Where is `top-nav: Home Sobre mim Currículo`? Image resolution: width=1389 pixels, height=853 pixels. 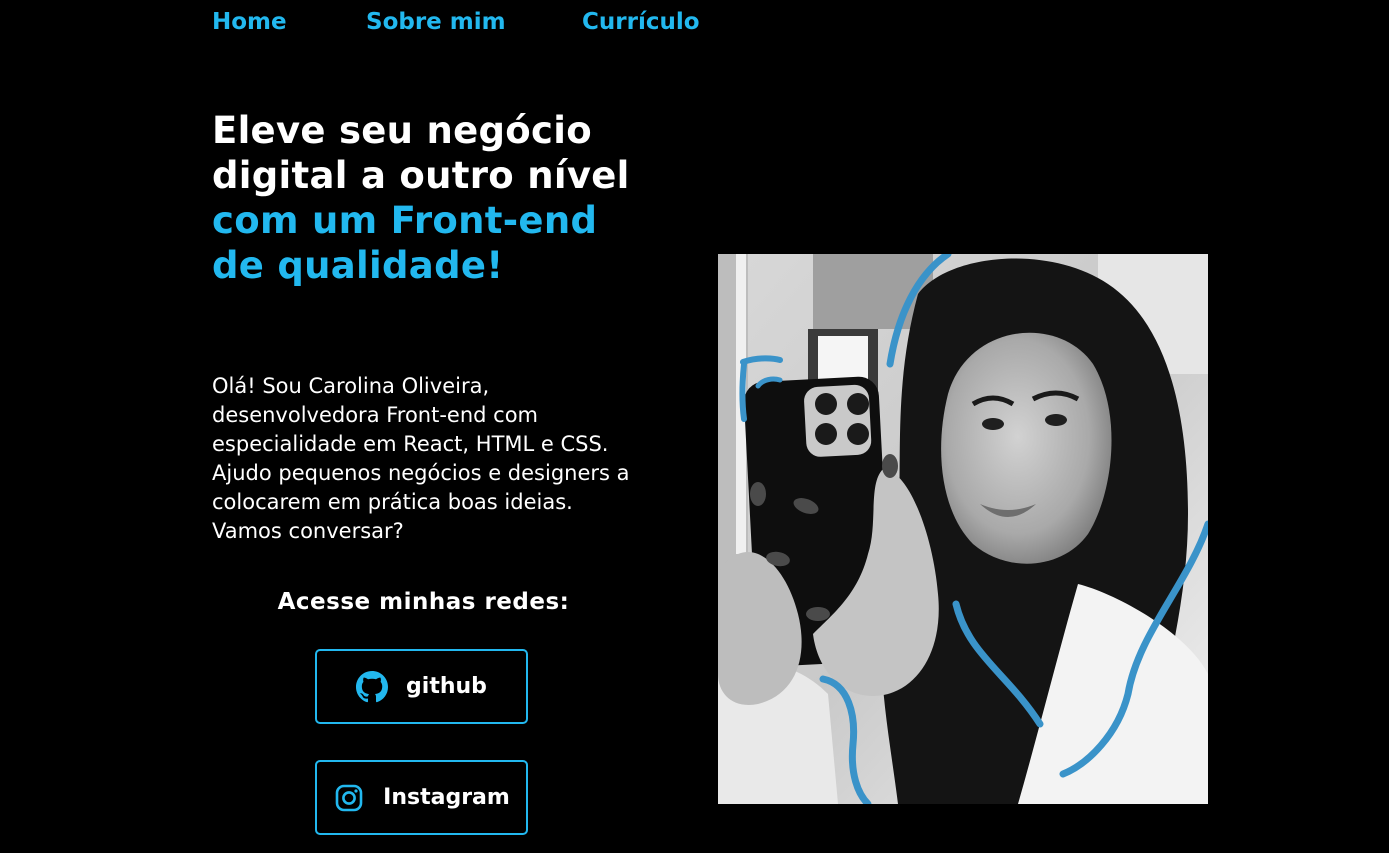 top-nav: Home Sobre mim Currículo is located at coordinates (456, 22).